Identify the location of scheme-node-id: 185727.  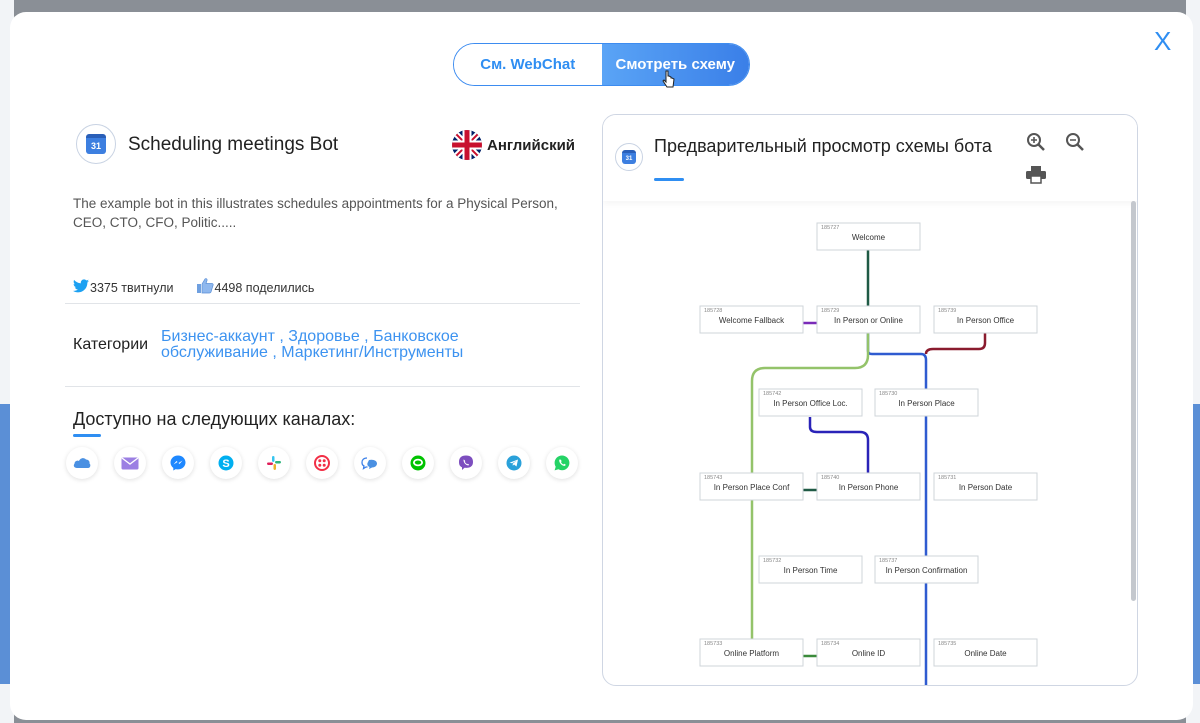
(830, 228).